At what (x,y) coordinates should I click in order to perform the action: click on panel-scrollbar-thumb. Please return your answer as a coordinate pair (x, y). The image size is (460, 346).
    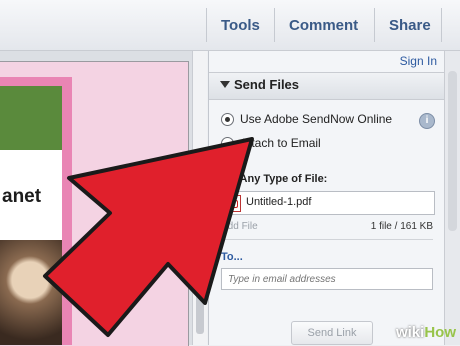
    Looking at the image, I should click on (452, 151).